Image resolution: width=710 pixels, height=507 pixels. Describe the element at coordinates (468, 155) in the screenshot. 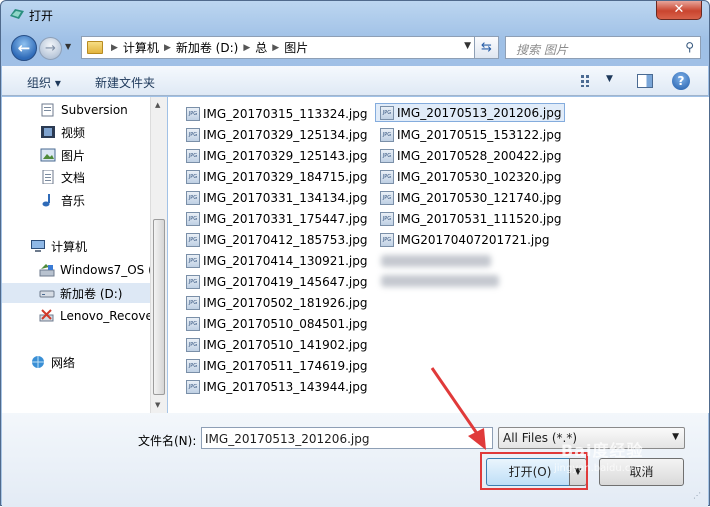

I see `file-item: JPG IMG_20170528_200422.jpg` at that location.